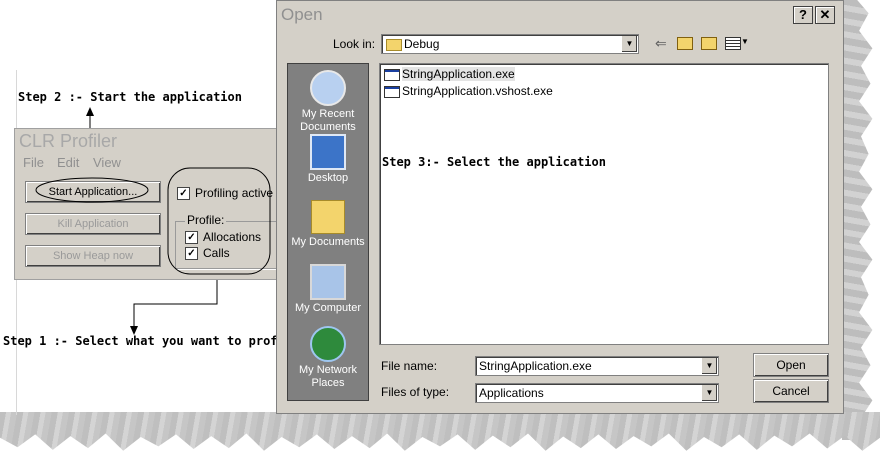 The image size is (880, 455). I want to click on torn-edge-bottom, so click(440, 431).